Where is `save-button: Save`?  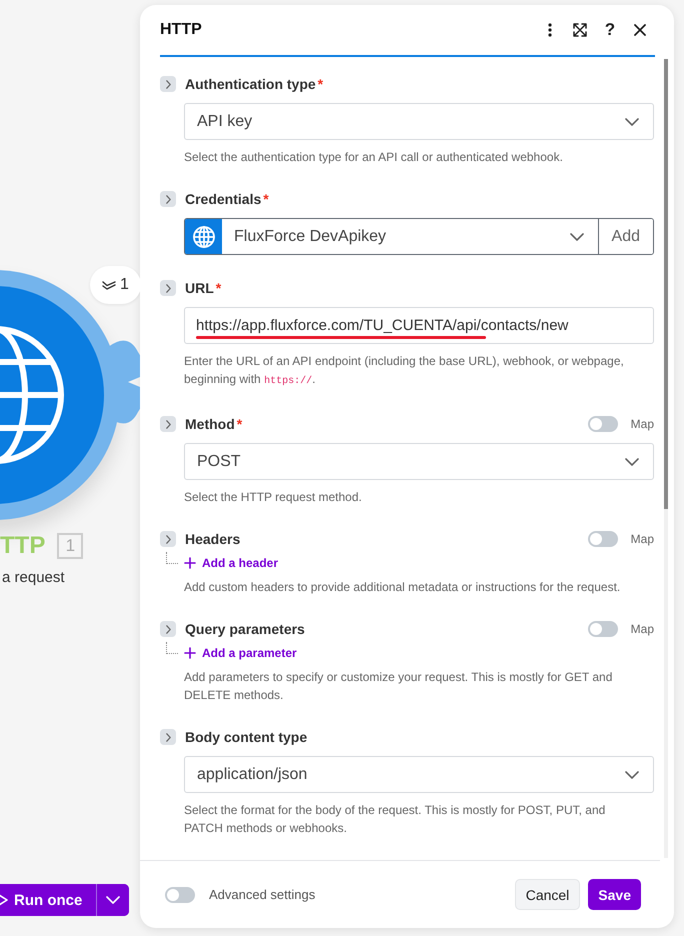
save-button: Save is located at coordinates (614, 894).